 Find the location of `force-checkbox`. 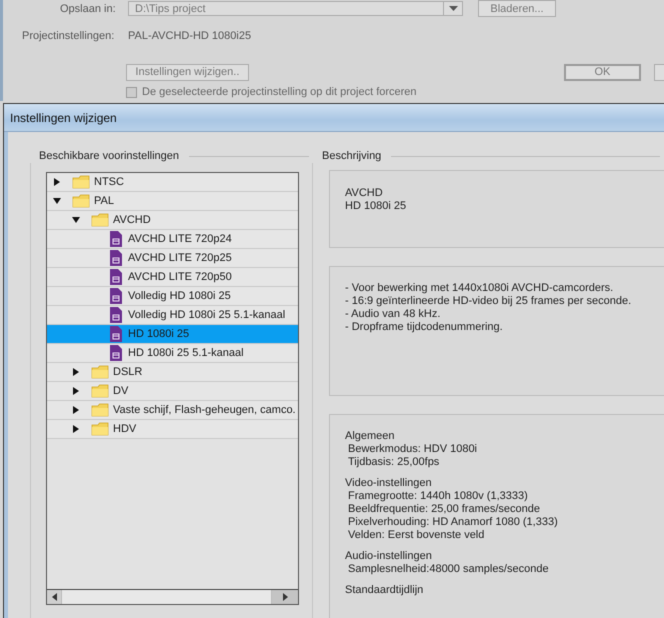

force-checkbox is located at coordinates (131, 92).